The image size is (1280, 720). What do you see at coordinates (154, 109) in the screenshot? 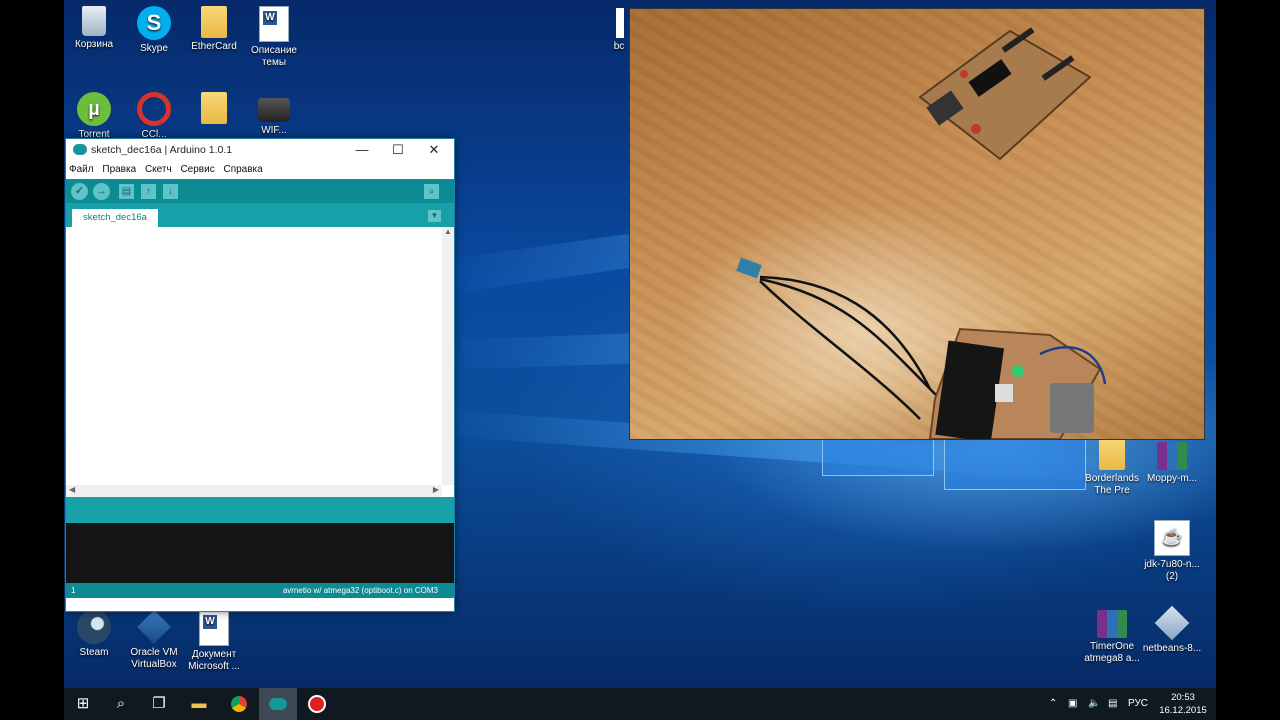
I see `ccleaner-icon` at bounding box center [154, 109].